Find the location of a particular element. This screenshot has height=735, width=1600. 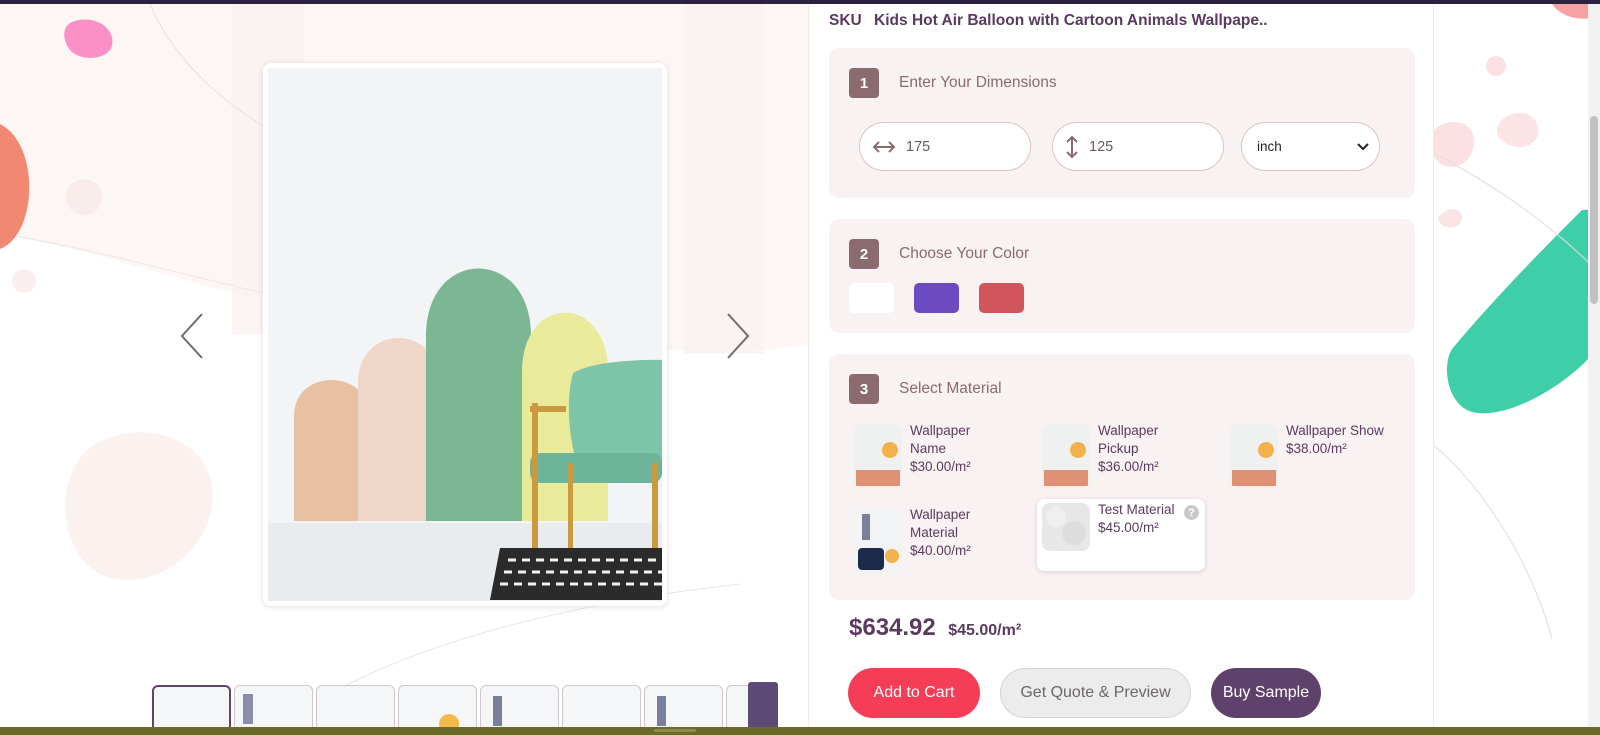

color-swatch-red is located at coordinates (1001, 298).